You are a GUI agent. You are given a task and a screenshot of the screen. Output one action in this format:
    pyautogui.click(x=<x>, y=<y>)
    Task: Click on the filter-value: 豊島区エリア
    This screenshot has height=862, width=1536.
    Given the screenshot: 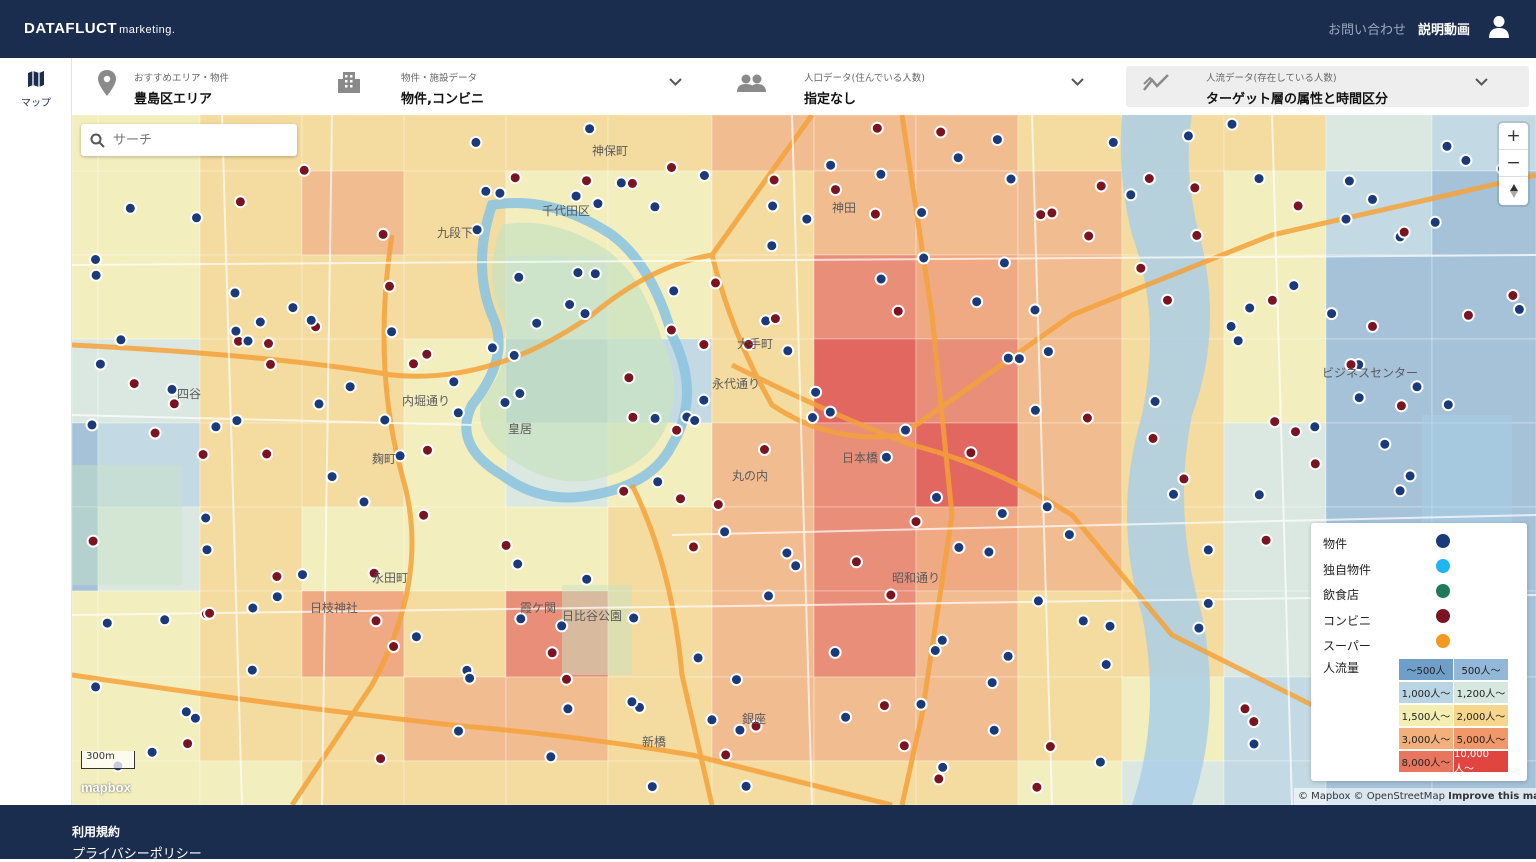 What is the action you would take?
    pyautogui.click(x=173, y=99)
    